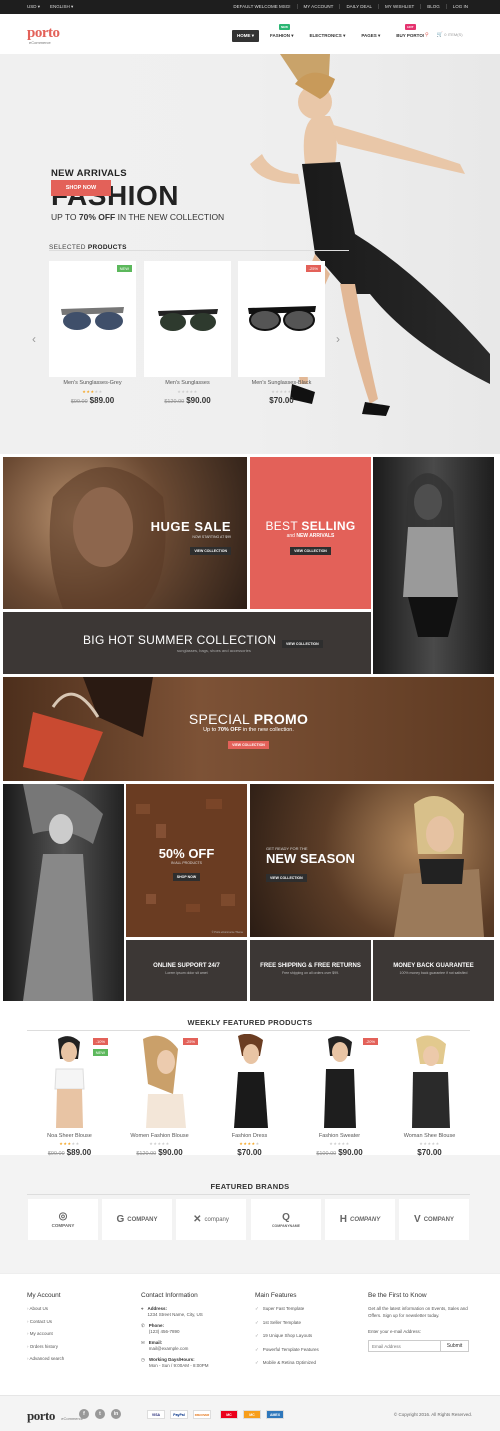 The height and width of the screenshot is (1431, 500). What do you see at coordinates (69, 1152) in the screenshot?
I see `product-price: $99.00 $89.00` at bounding box center [69, 1152].